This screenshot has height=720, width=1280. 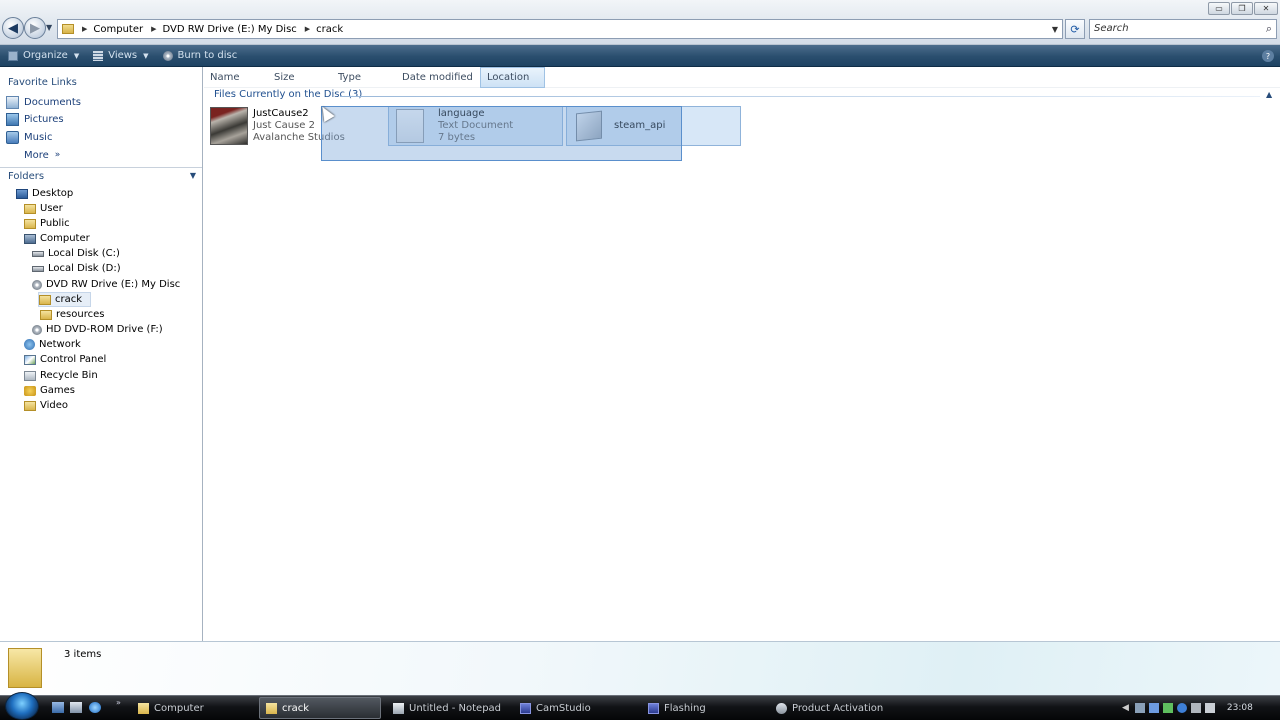 I want to click on clock: 23:08, so click(x=1240, y=708).